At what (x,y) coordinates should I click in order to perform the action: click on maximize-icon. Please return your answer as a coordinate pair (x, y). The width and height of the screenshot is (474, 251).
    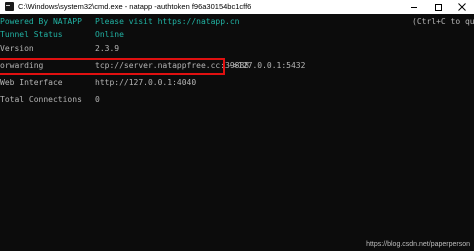
    Looking at the image, I should click on (438, 7).